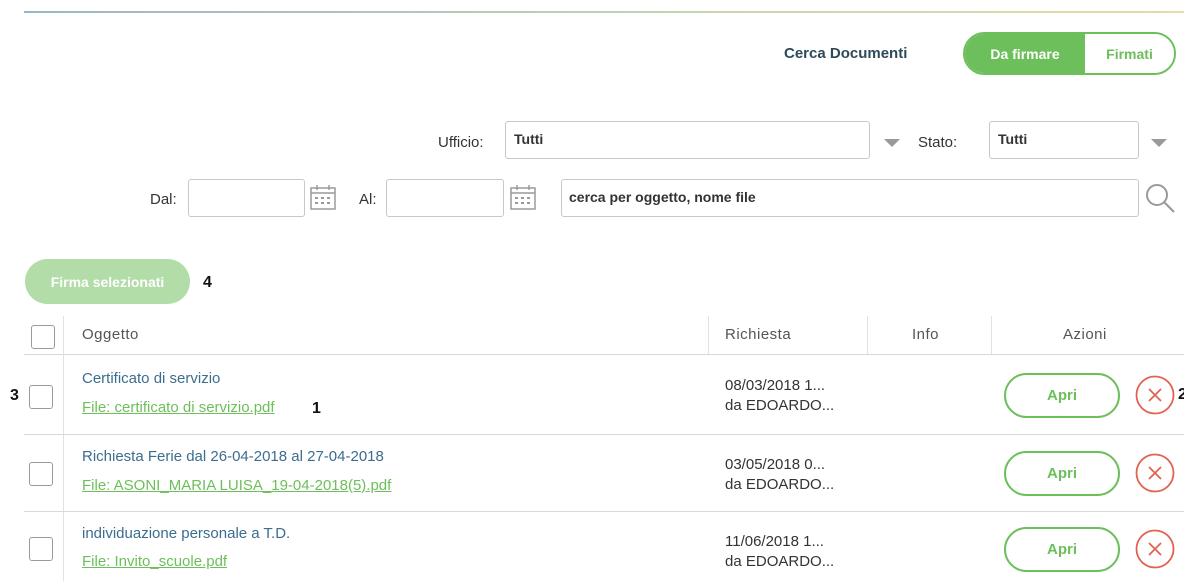 The height and width of the screenshot is (581, 1184). I want to click on column-header-oggetto: Oggetto, so click(110, 334).